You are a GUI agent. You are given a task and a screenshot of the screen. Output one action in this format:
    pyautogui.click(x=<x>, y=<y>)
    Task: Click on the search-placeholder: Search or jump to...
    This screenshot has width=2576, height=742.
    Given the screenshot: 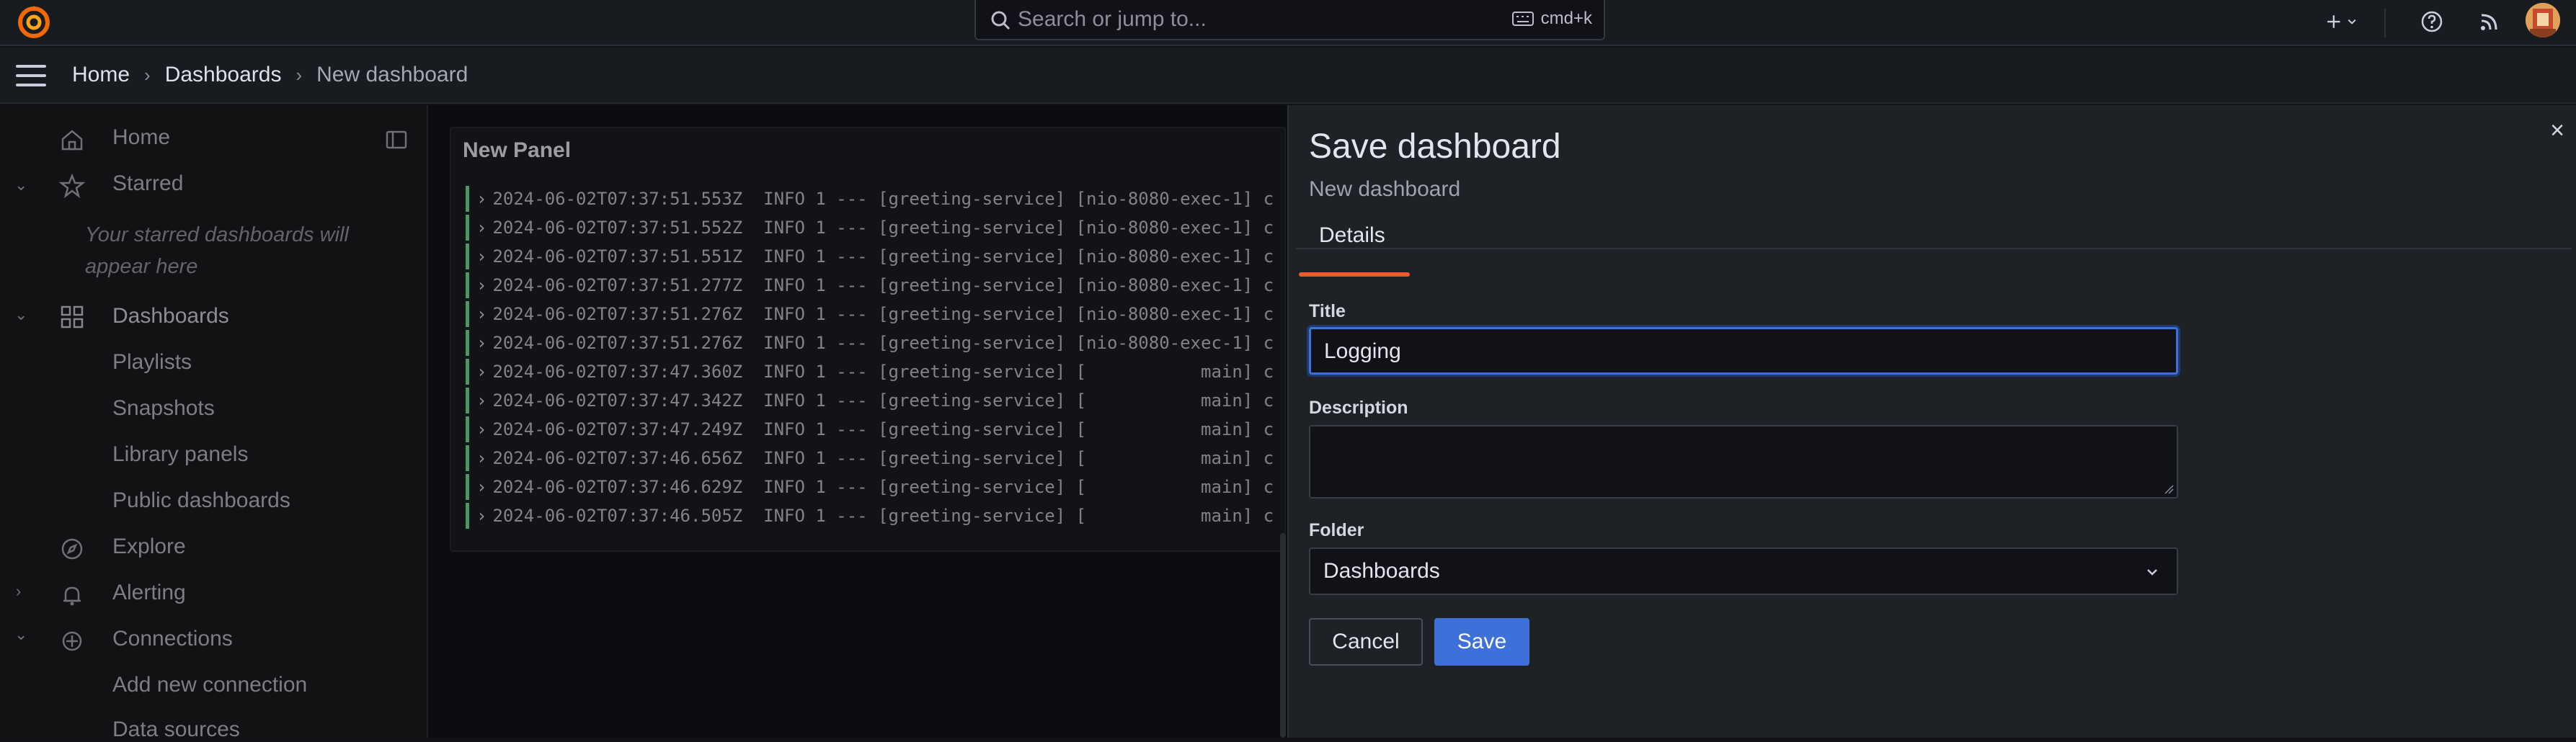 What is the action you would take?
    pyautogui.click(x=1112, y=19)
    